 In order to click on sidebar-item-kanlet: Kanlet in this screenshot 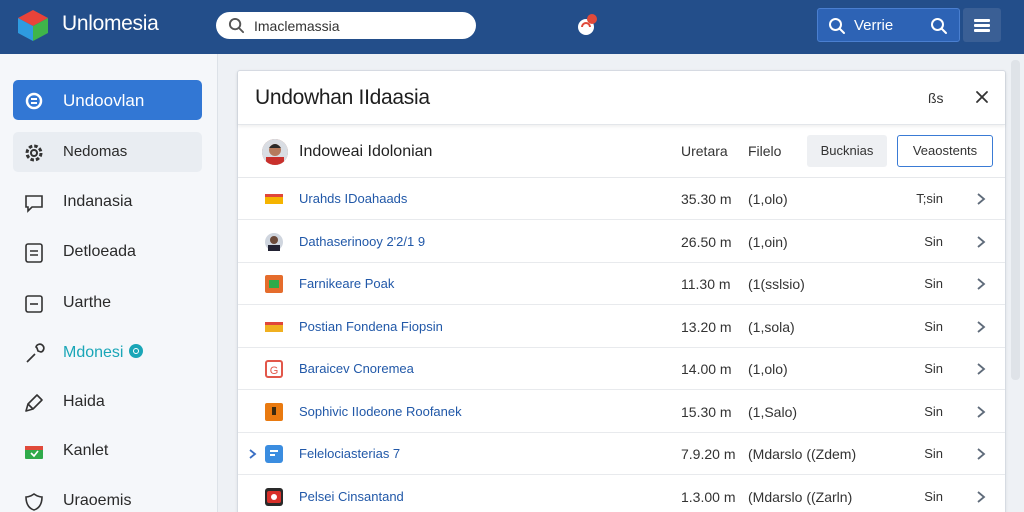, I will do `click(107, 451)`.